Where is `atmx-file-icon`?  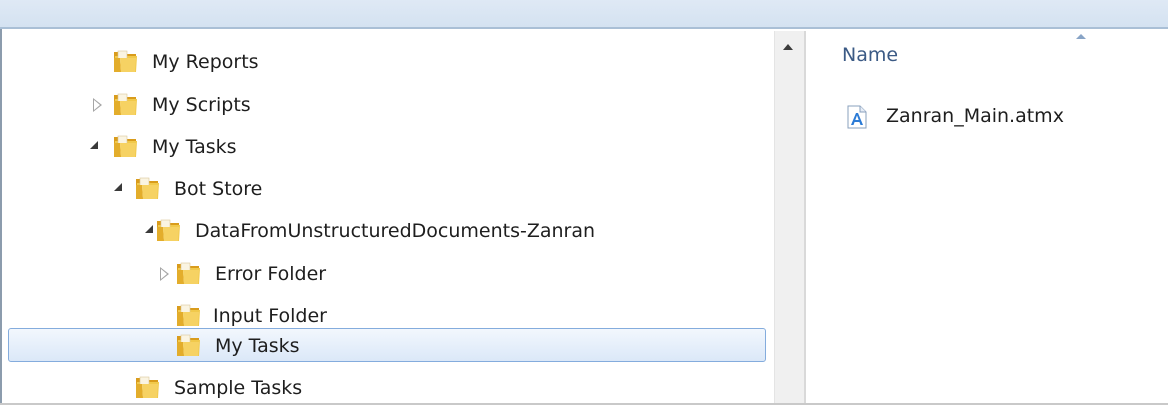 atmx-file-icon is located at coordinates (857, 117).